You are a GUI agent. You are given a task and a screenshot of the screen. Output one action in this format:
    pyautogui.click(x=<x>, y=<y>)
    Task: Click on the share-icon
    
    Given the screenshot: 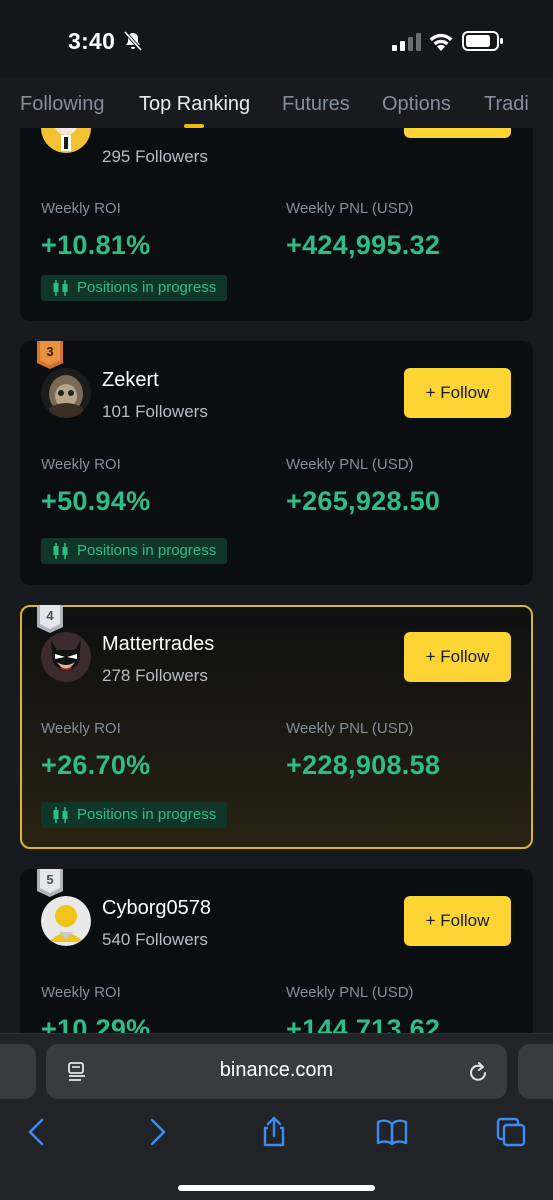 What is the action you would take?
    pyautogui.click(x=274, y=1132)
    